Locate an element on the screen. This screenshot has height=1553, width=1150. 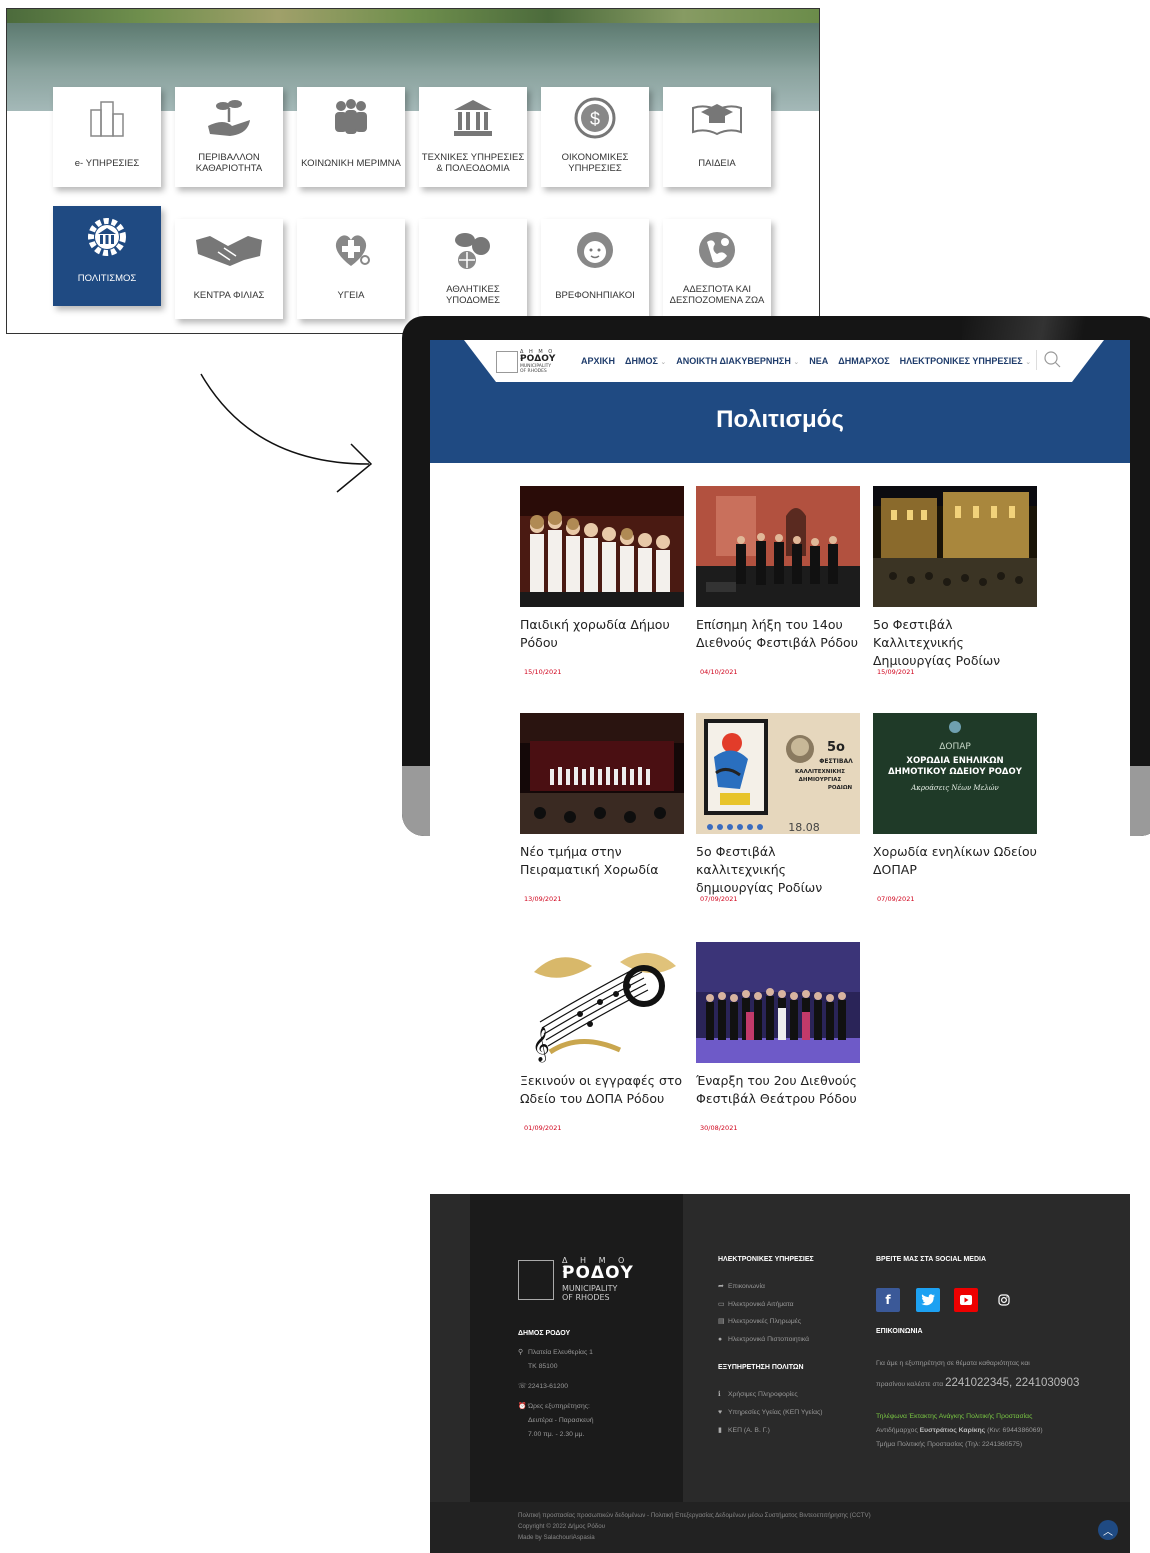
nav-item-municipality: ΔΗΜΟΣ ⌄ is located at coordinates (645, 361).